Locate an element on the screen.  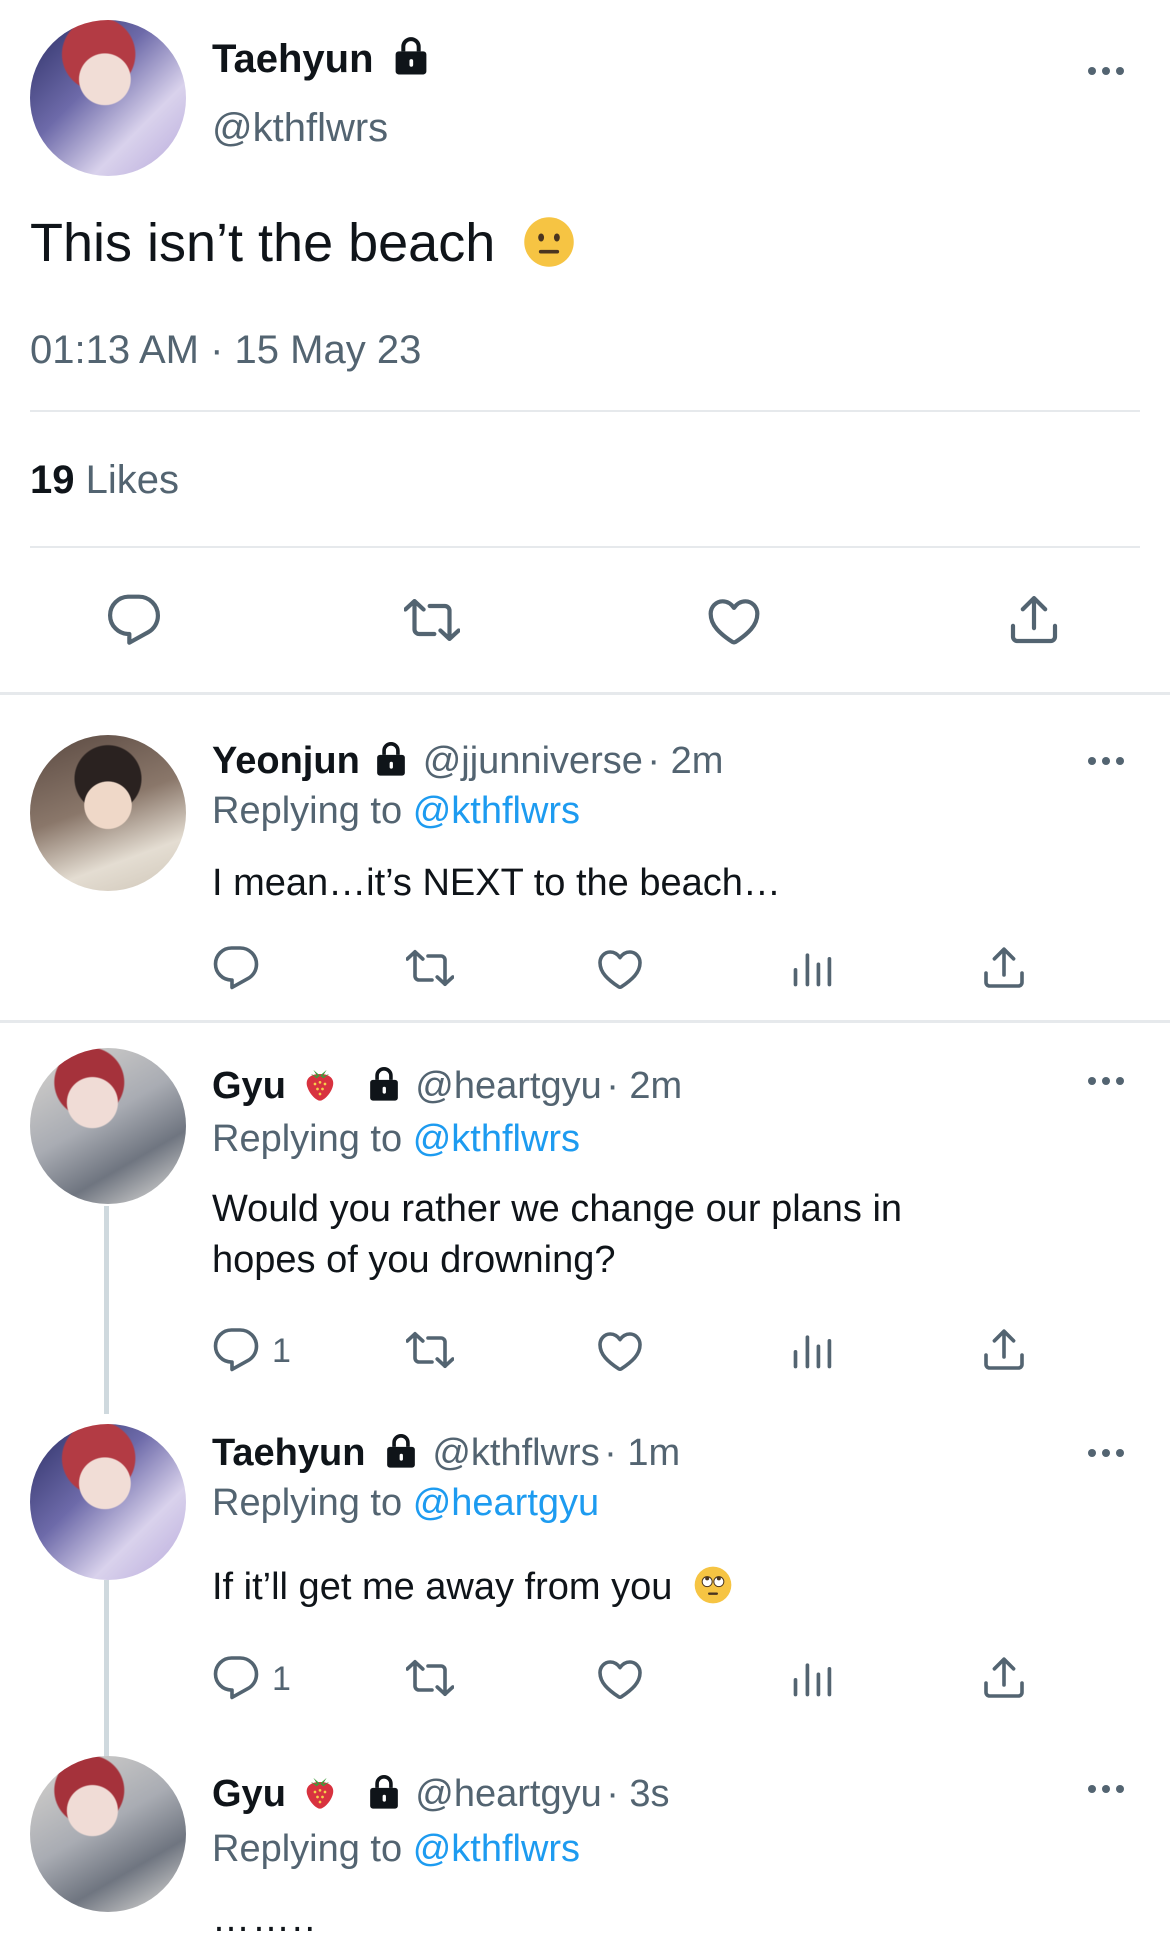
tweet-body: This isn’t the beach is located at coordinates (303, 243).